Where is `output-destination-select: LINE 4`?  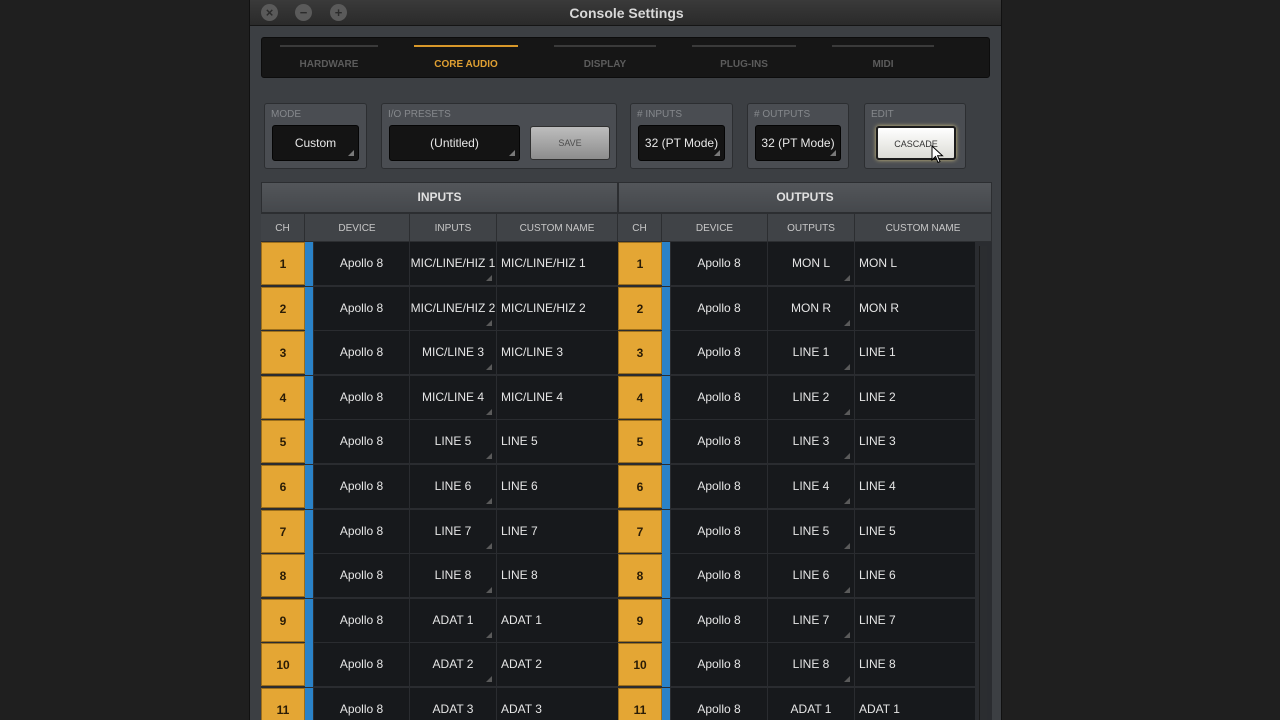 output-destination-select: LINE 4 is located at coordinates (811, 486).